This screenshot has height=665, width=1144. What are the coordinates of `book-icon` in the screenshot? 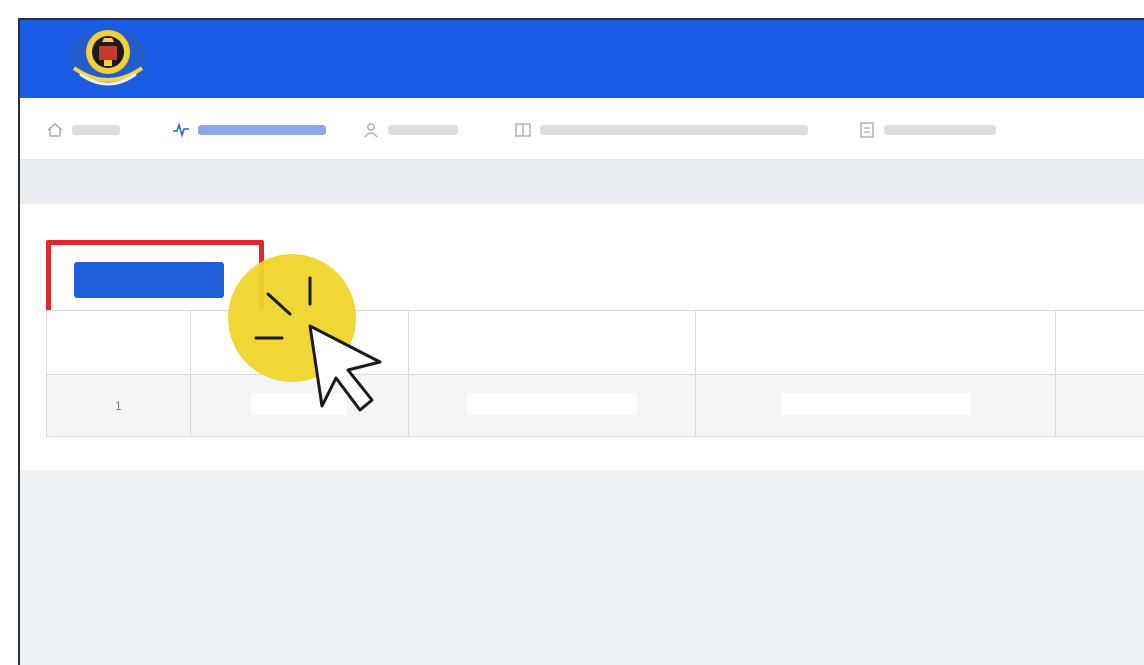 It's located at (523, 130).